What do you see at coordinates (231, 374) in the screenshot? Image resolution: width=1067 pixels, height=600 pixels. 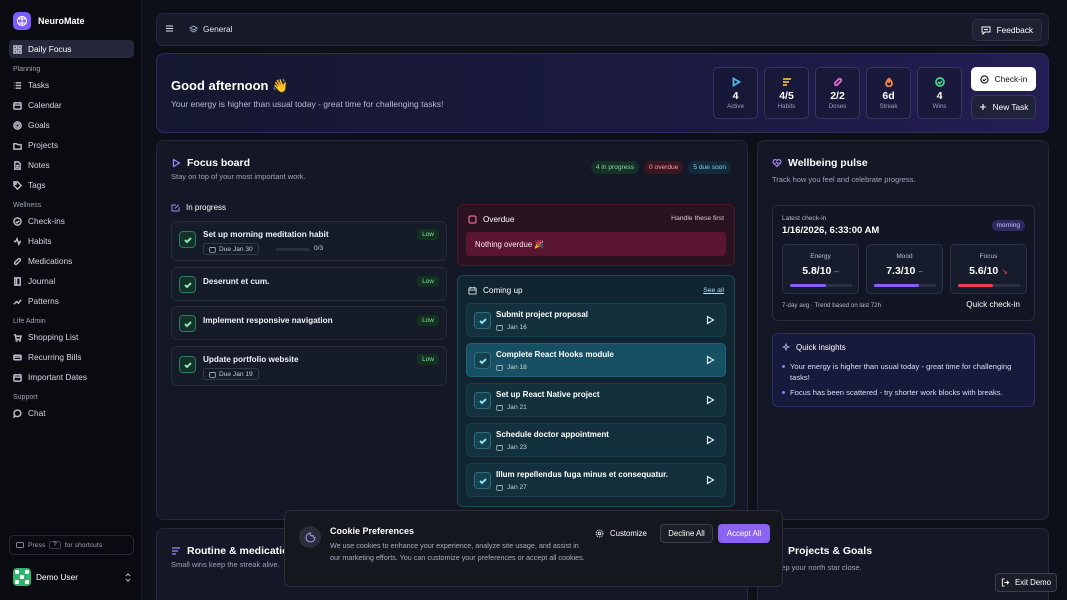 I see `due-date-badge: Due Jan 19` at bounding box center [231, 374].